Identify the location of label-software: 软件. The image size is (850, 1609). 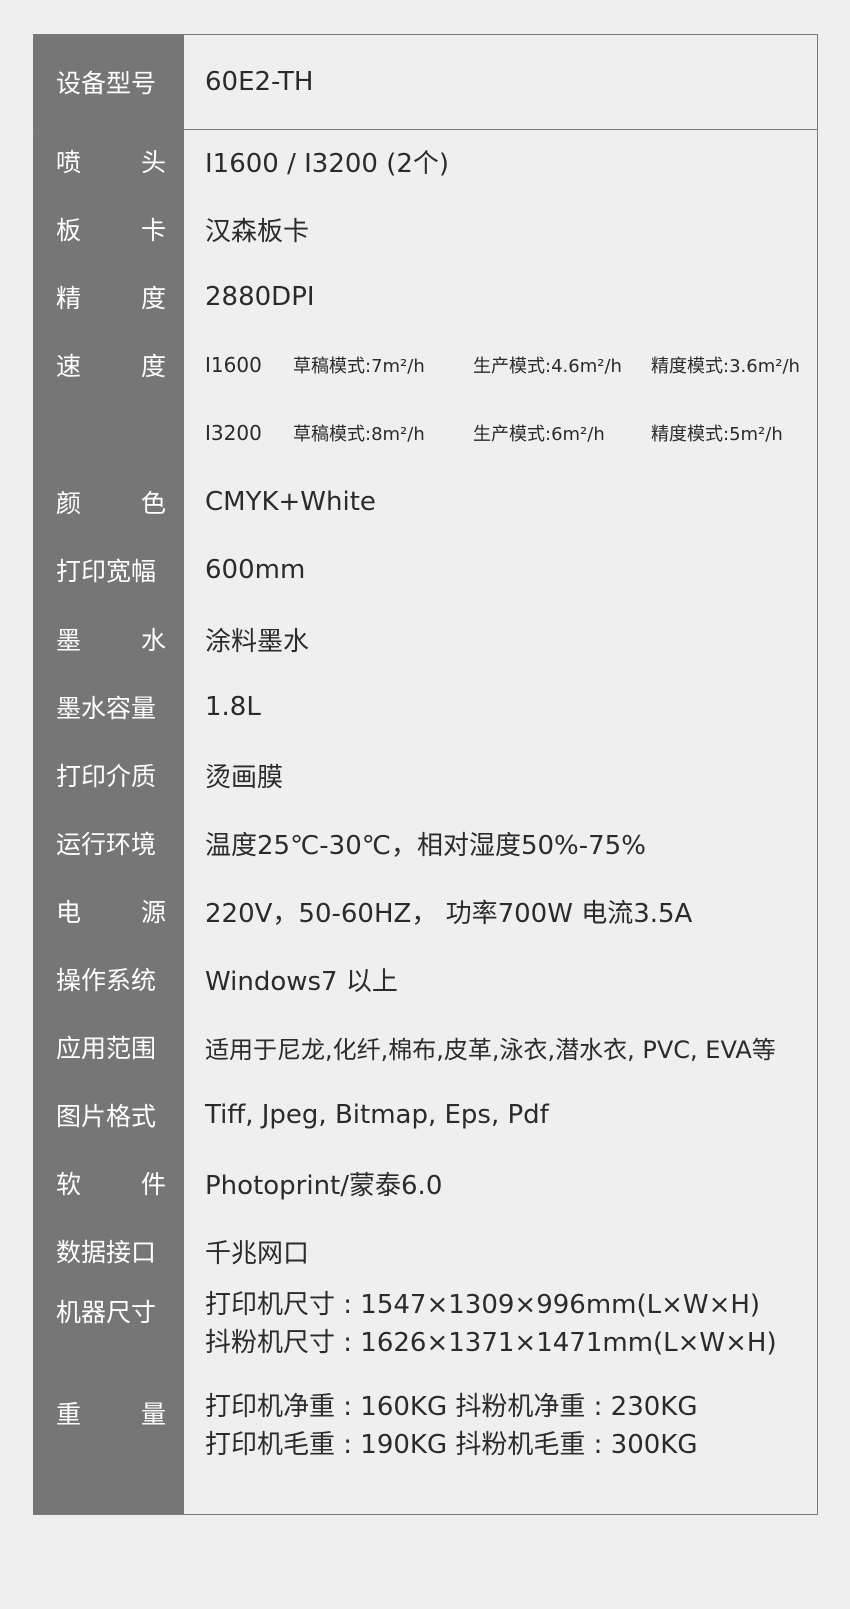
(111, 1184).